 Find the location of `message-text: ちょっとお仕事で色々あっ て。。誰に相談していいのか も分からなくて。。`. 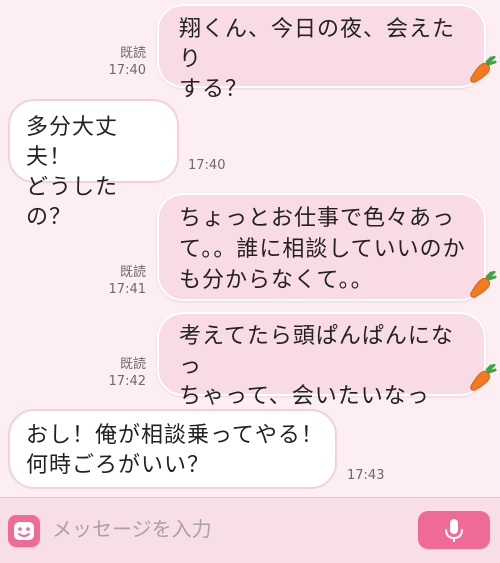

message-text: ちょっとお仕事で色々あっ て。。誰に相談していいのか も分からなくて。。 is located at coordinates (322, 249).